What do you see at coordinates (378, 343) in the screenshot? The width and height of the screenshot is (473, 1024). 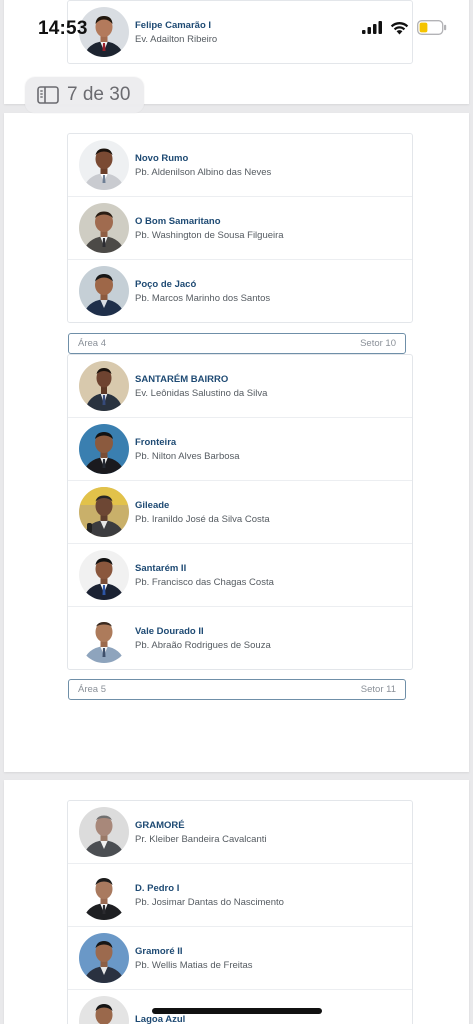 I see `sector-label: Setor 10` at bounding box center [378, 343].